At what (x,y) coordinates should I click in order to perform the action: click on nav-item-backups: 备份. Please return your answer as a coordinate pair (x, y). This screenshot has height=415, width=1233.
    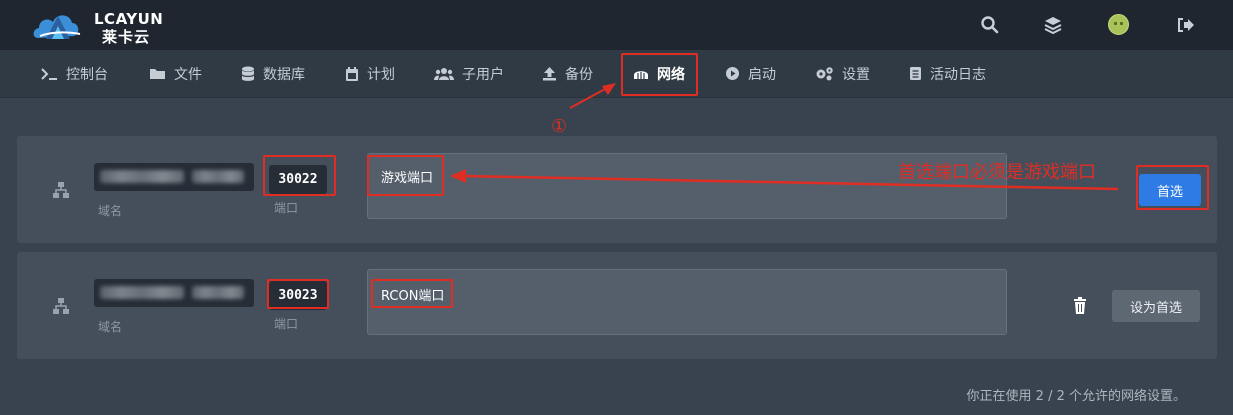
    Looking at the image, I should click on (567, 73).